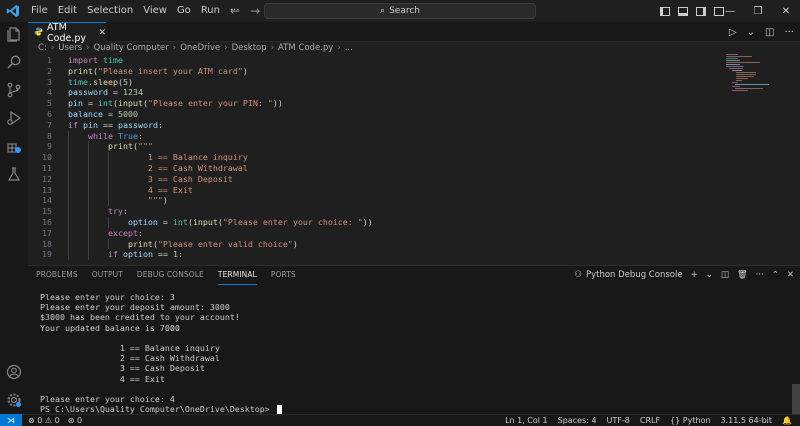  What do you see at coordinates (87, 60) in the screenshot?
I see `code-text: import time` at bounding box center [87, 60].